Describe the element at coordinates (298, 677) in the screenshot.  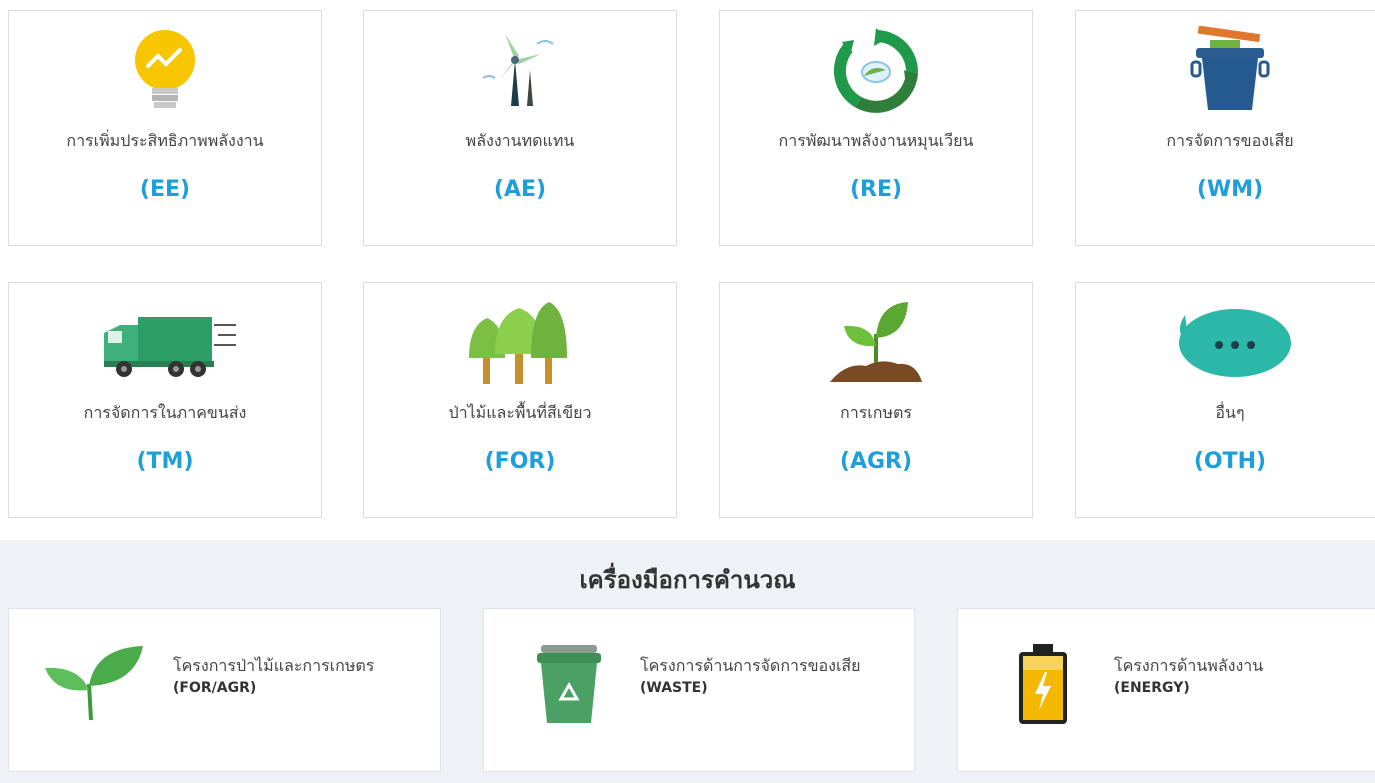
I see `tool-label: โครงการป่าไม้และการเกษตร (FOR/AGR)` at that location.